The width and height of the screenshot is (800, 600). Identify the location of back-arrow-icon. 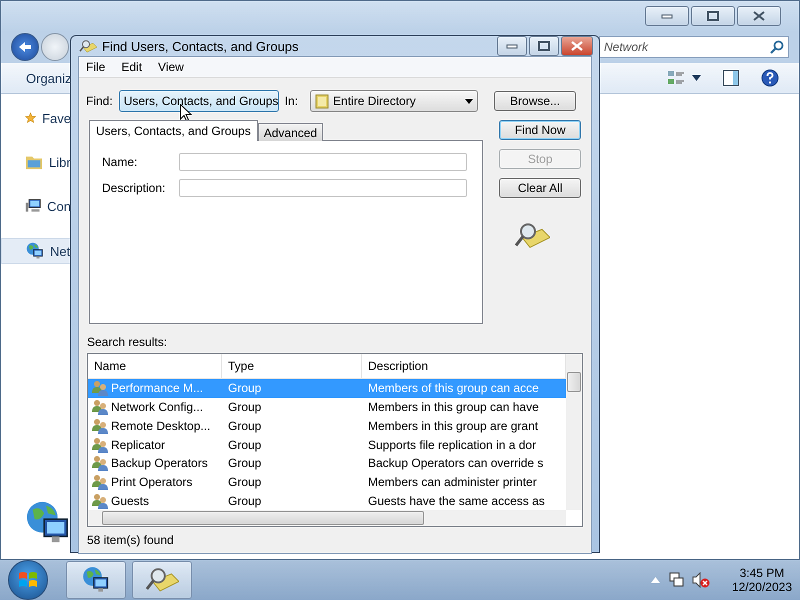
(25, 47).